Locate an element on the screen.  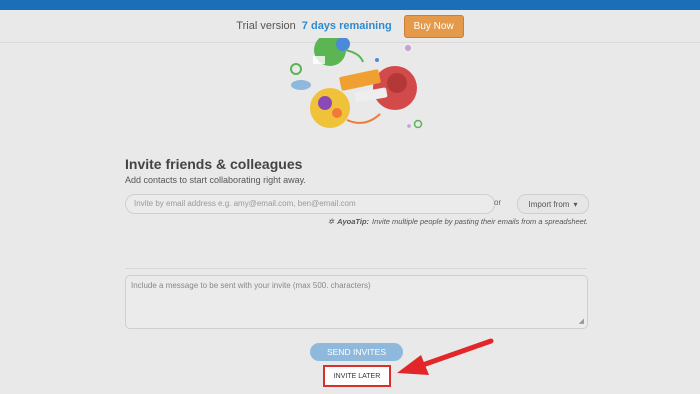
collaboration-illustration is located at coordinates (356, 83).